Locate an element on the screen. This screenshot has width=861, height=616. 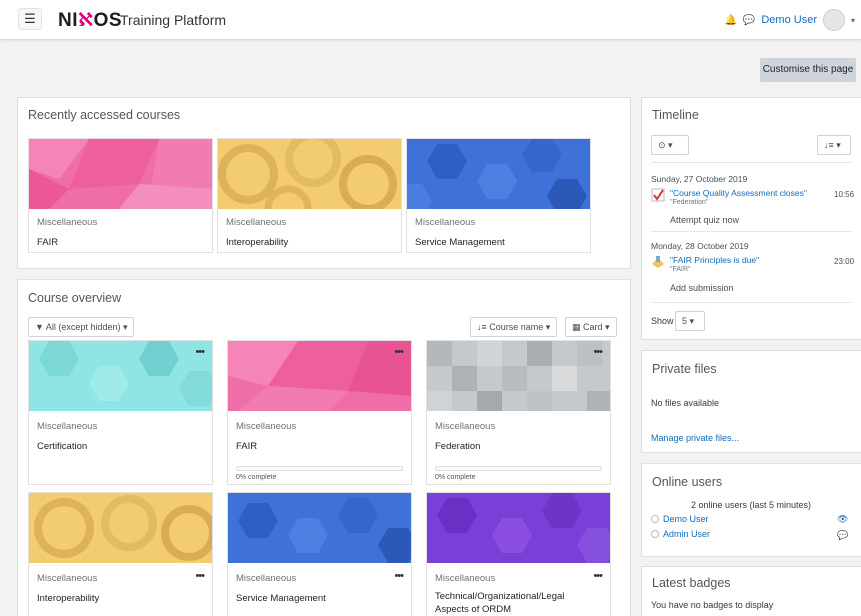
platform-name: Training Platform is located at coordinates (173, 20).